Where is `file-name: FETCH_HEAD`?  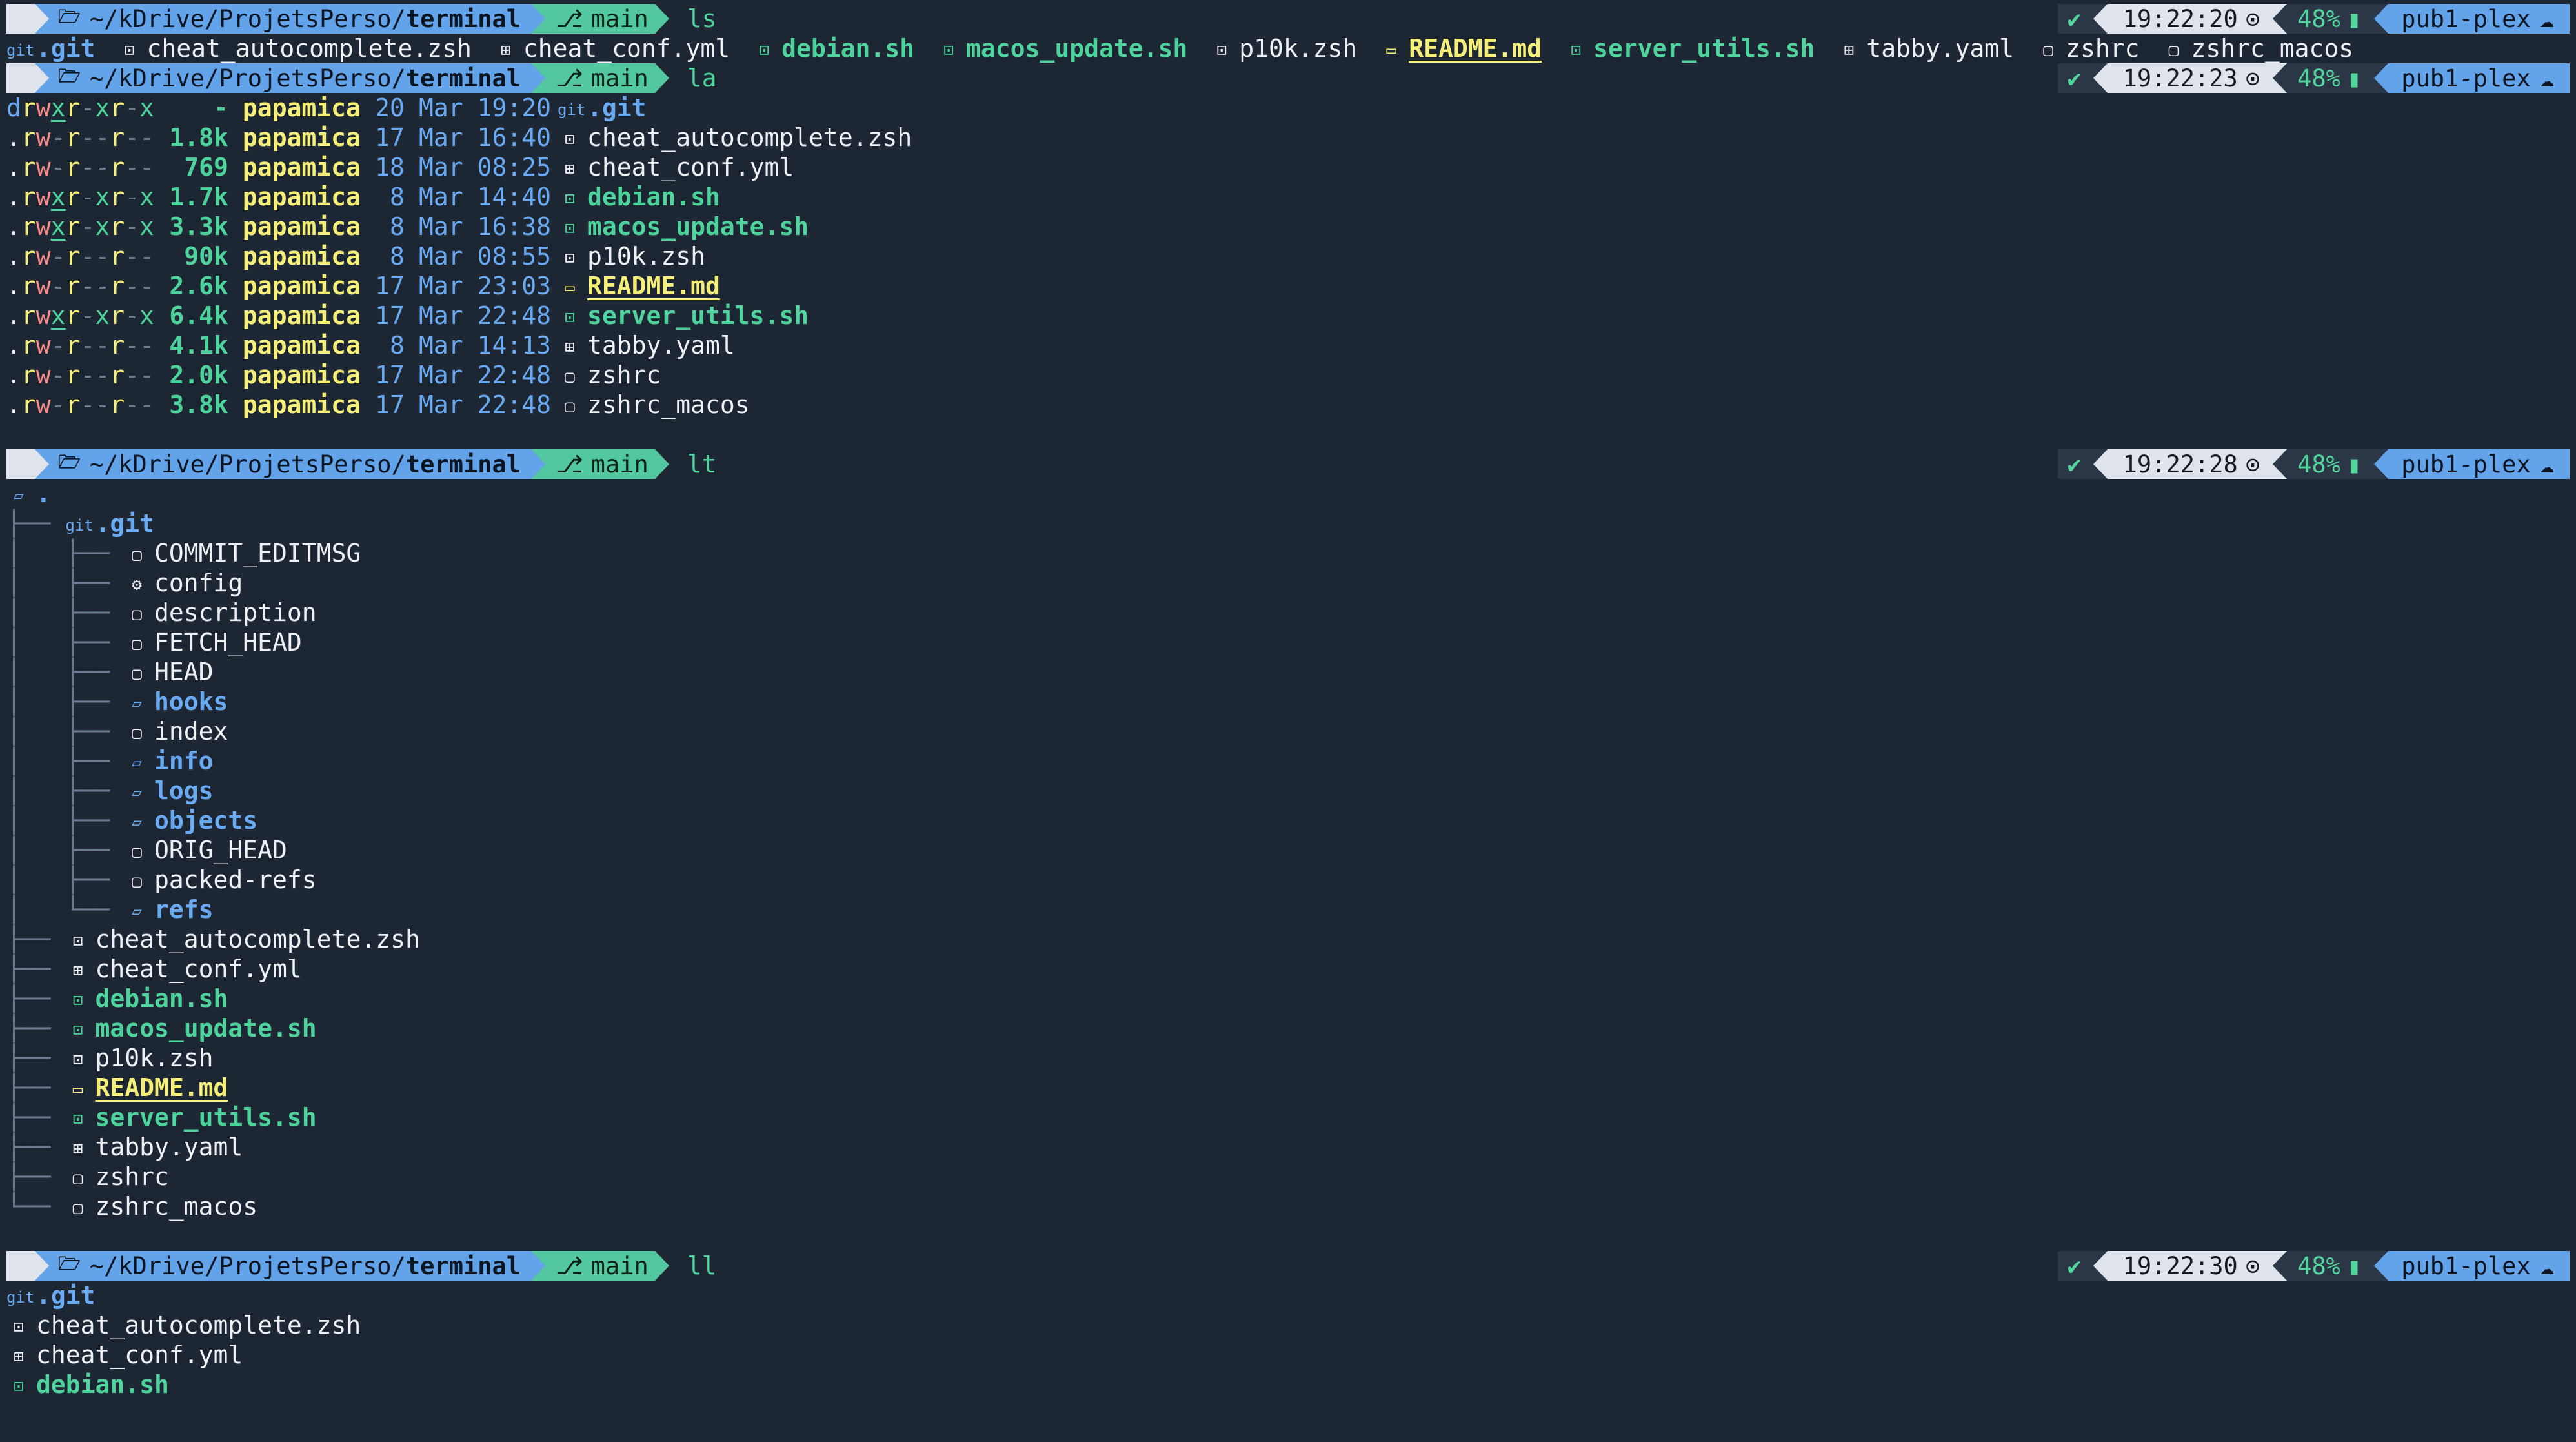 file-name: FETCH_HEAD is located at coordinates (228, 642).